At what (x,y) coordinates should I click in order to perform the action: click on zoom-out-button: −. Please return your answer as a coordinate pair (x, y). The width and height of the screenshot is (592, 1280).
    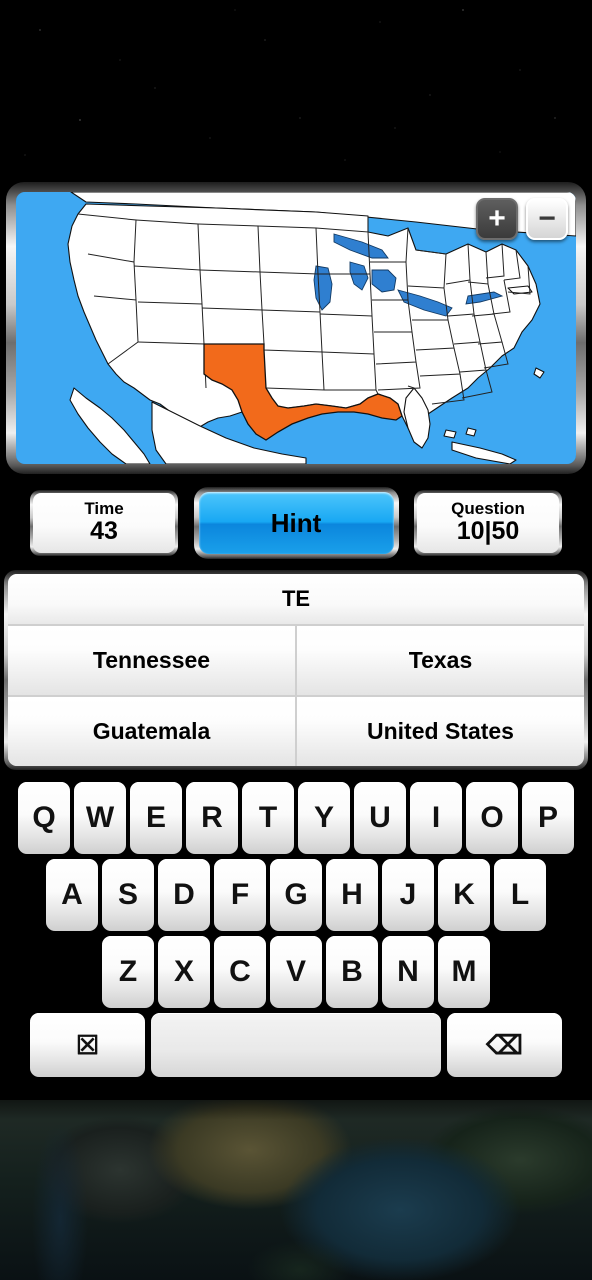
    Looking at the image, I should click on (547, 219).